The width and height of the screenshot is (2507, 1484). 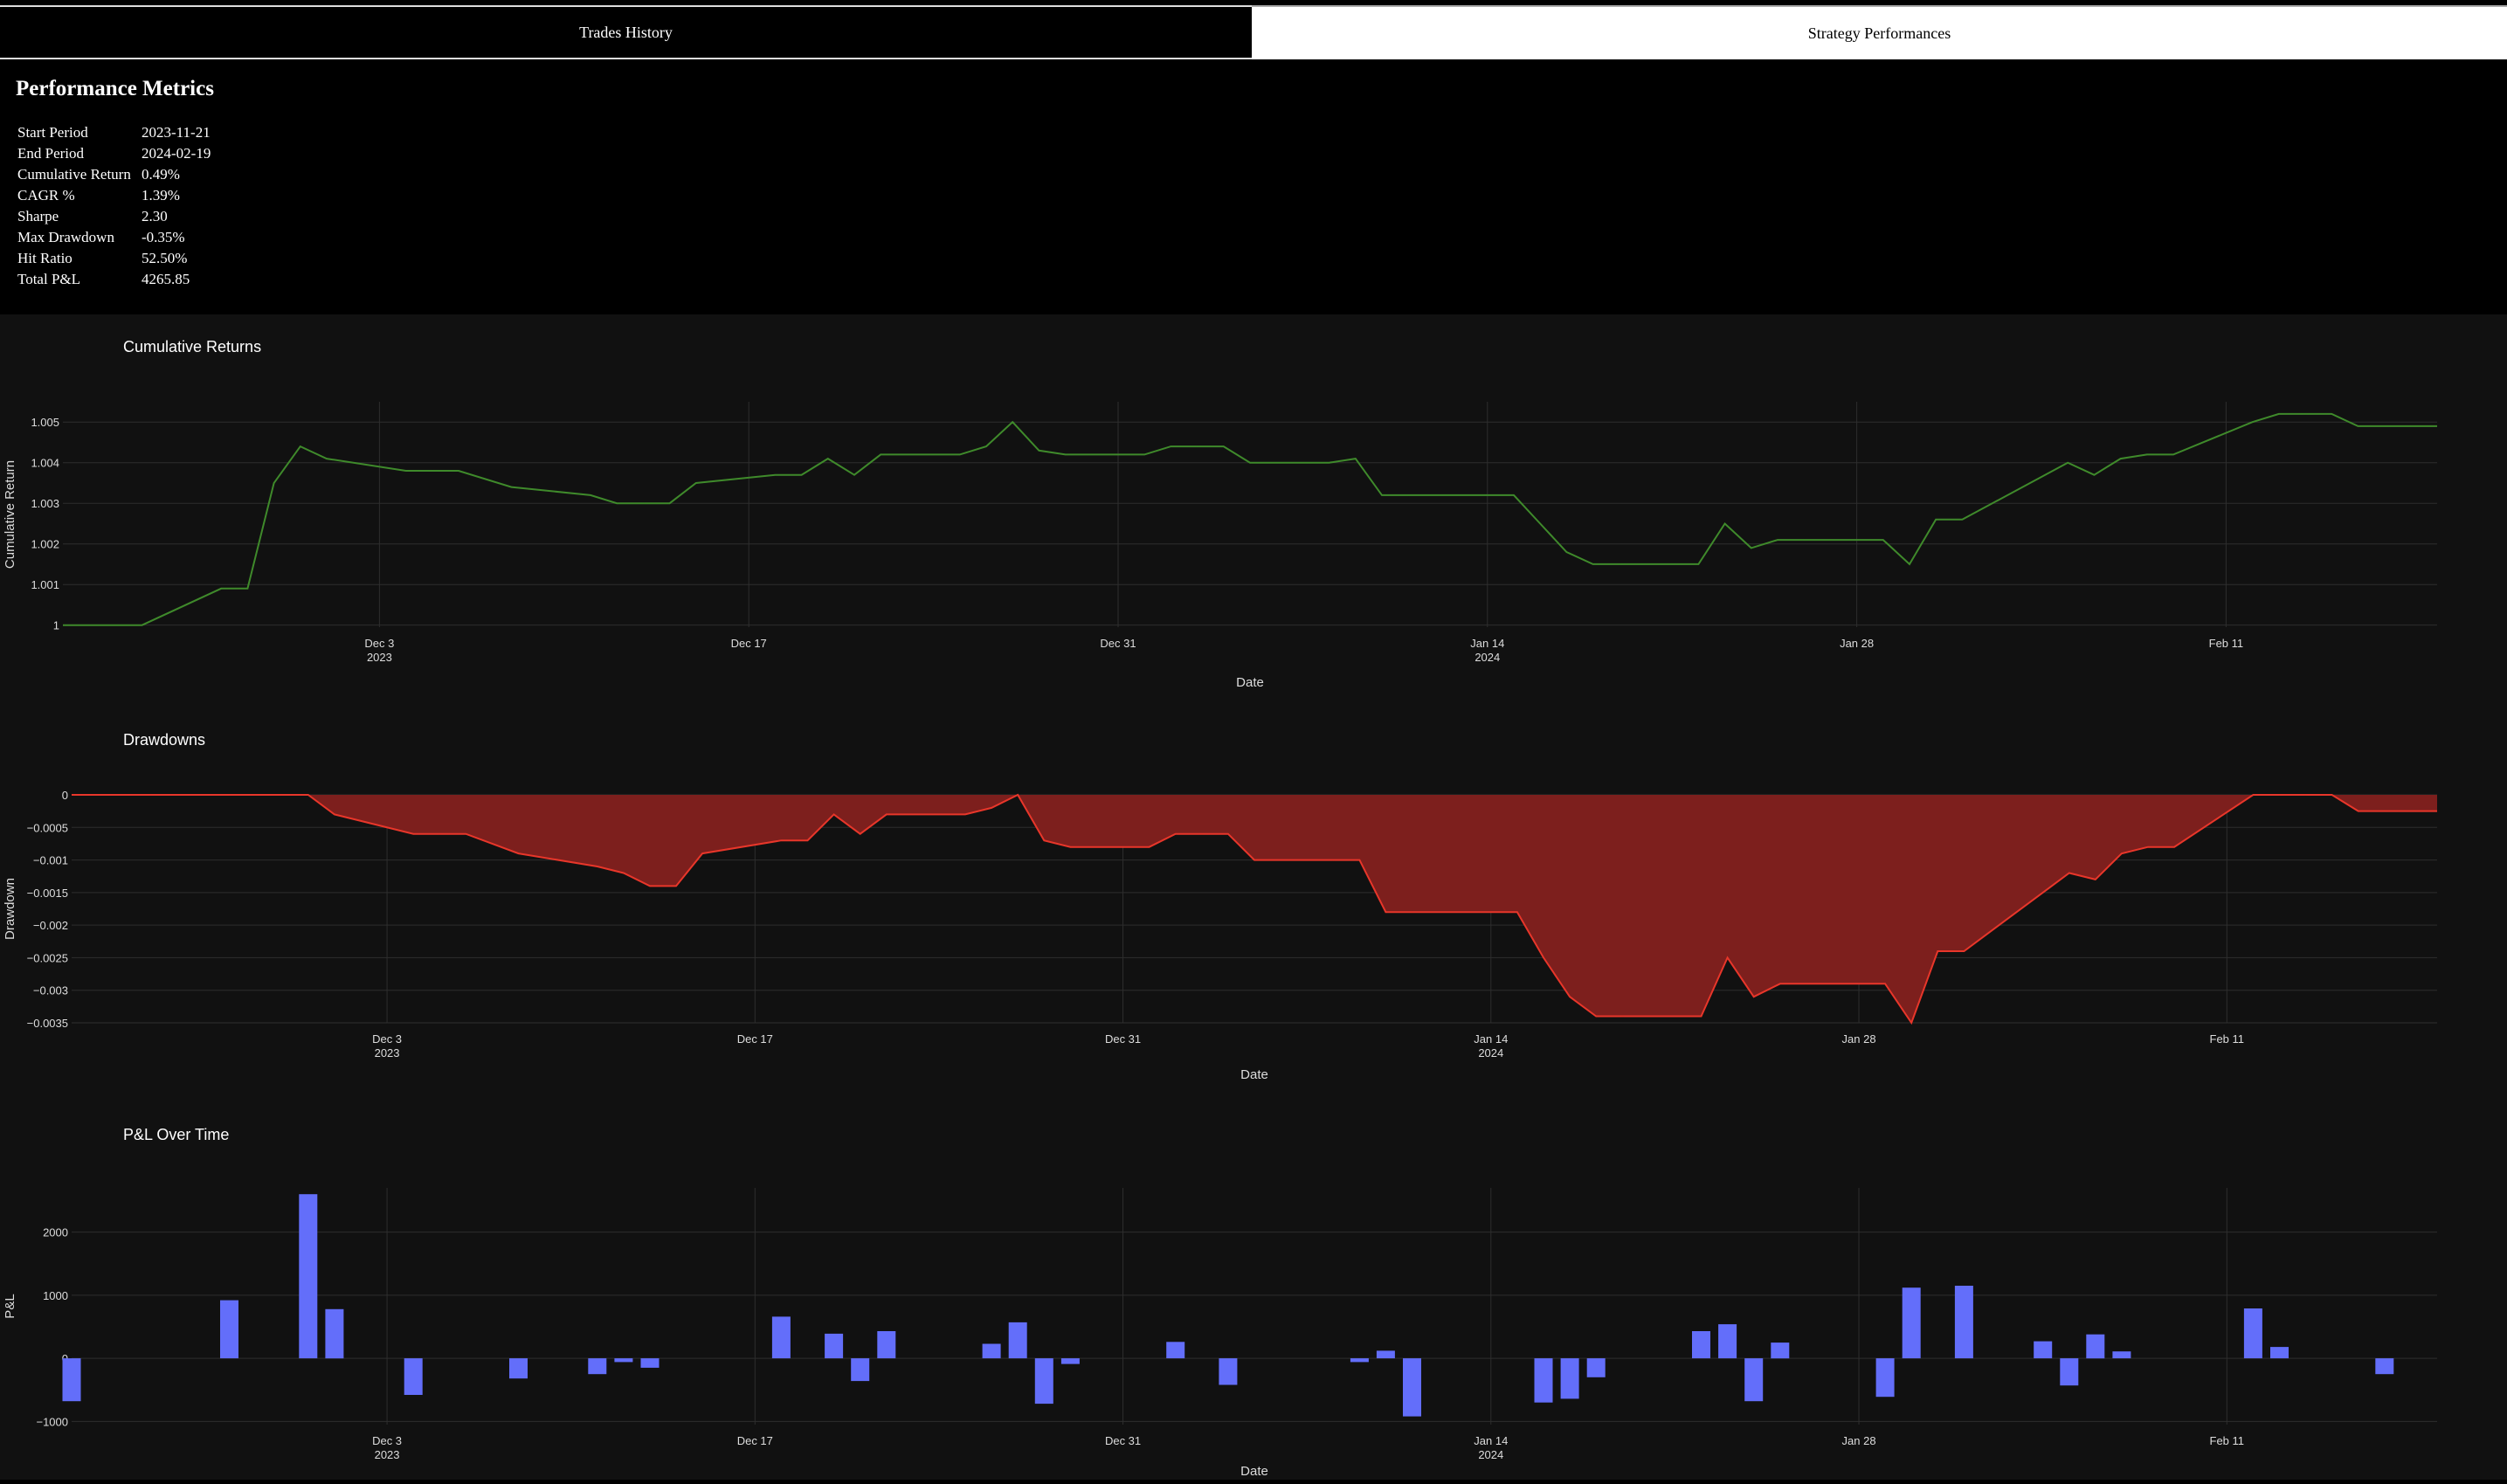 What do you see at coordinates (46, 195) in the screenshot?
I see `metric-label: CAGR %` at bounding box center [46, 195].